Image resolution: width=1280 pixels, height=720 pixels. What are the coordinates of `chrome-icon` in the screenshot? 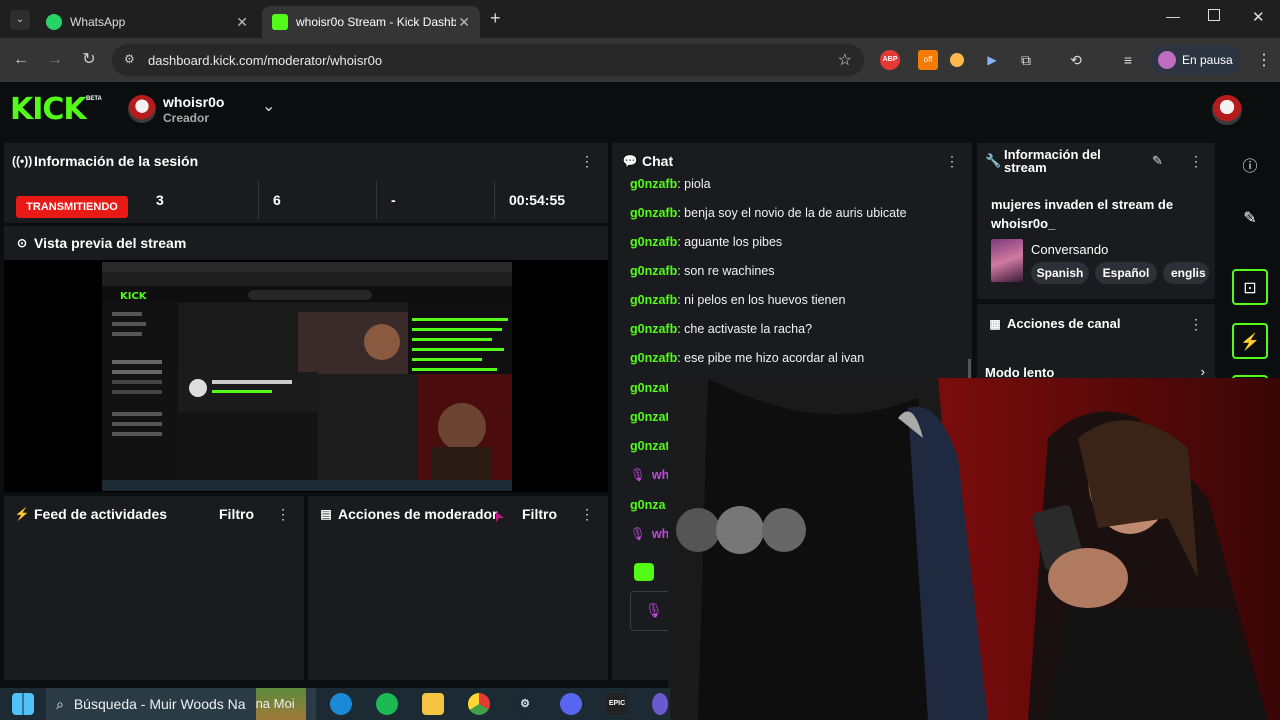 It's located at (479, 704).